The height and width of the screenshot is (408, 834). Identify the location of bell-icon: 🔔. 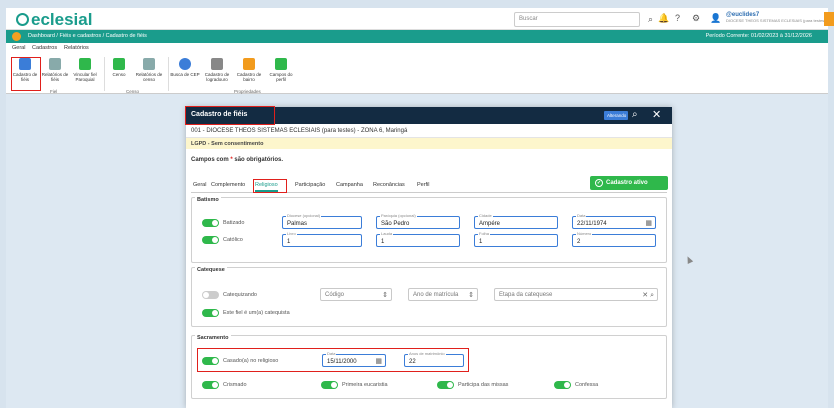
(663, 18).